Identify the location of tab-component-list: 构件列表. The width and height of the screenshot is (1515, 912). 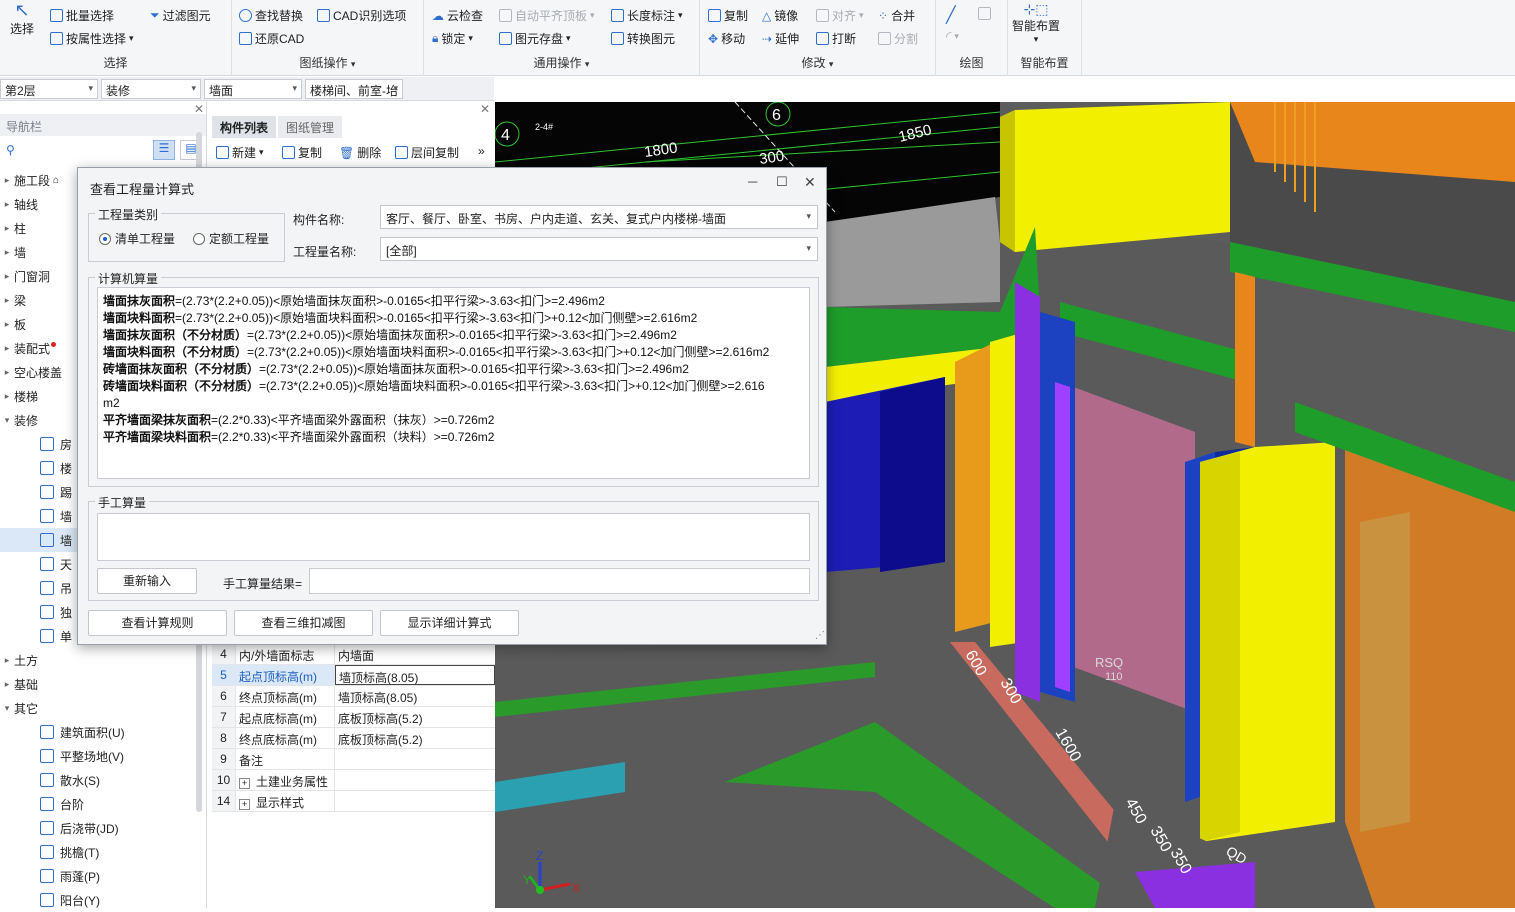
(244, 127).